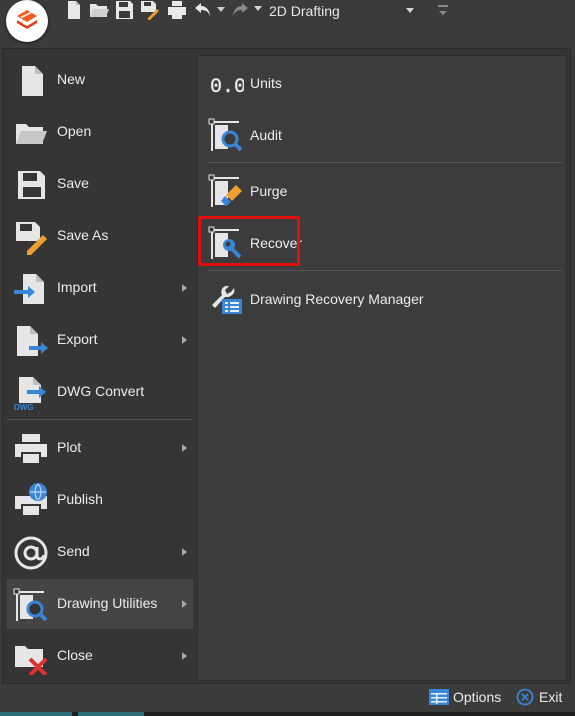  I want to click on menu-item-plot: Plot, so click(100, 448).